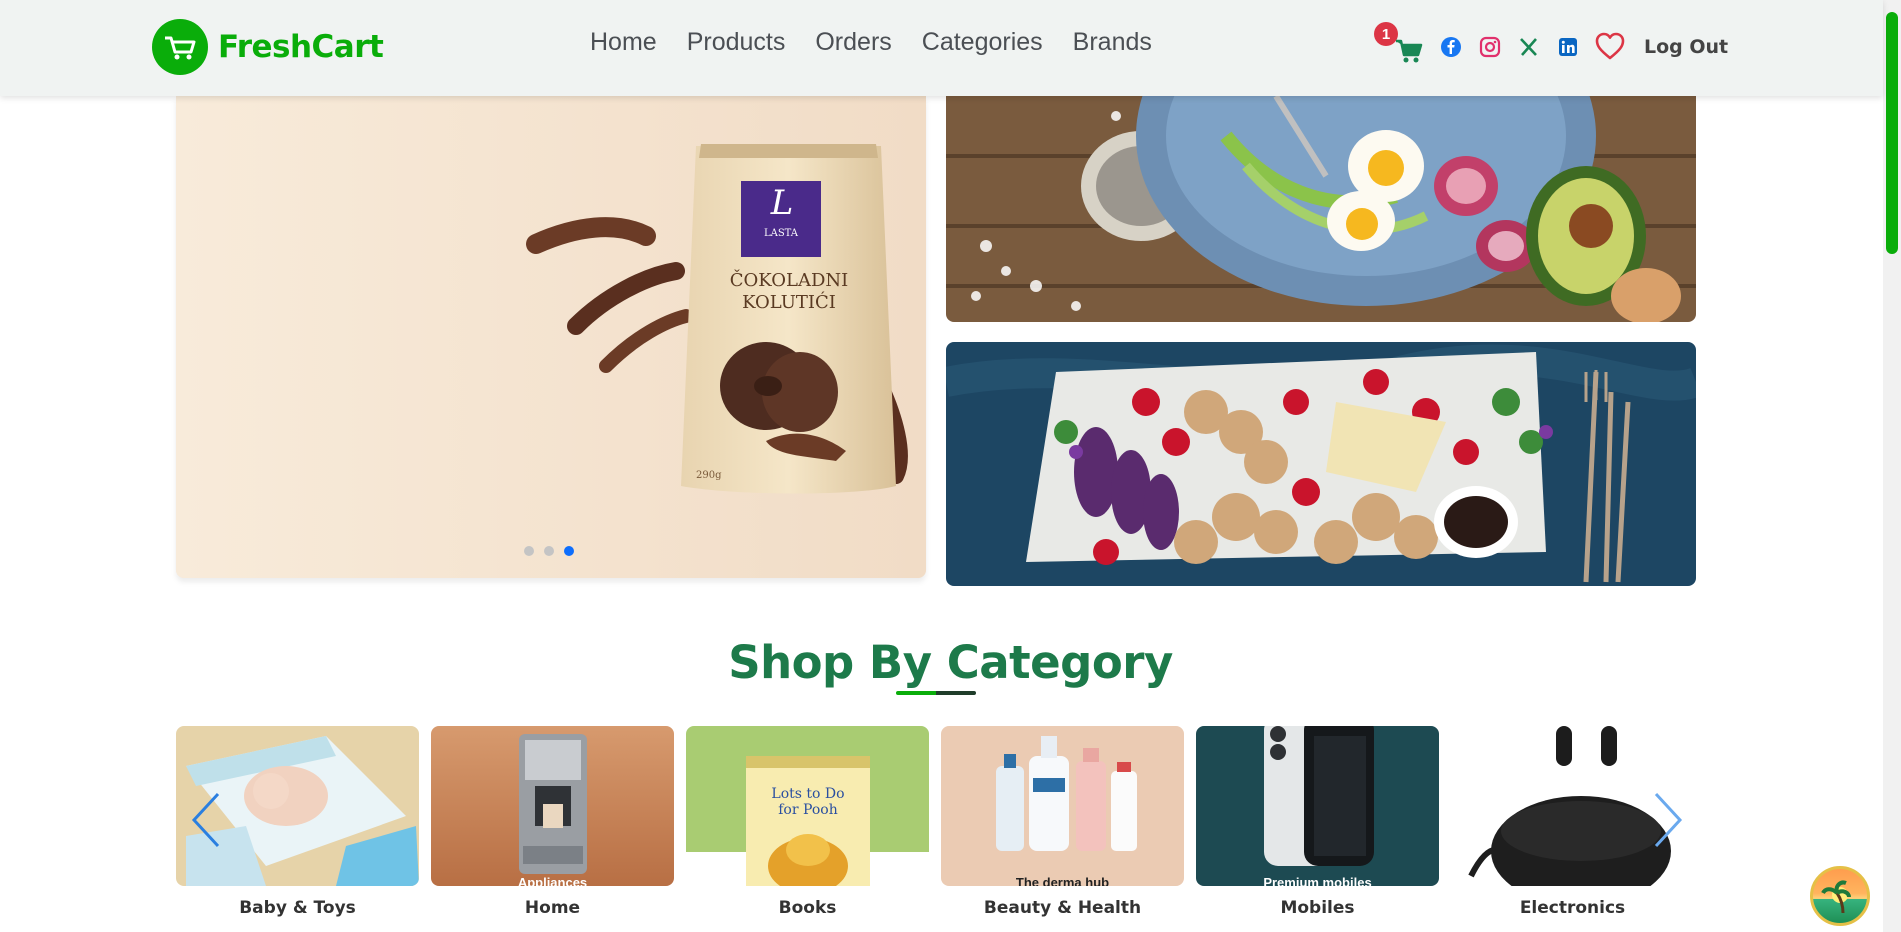 This screenshot has height=932, width=1901. Describe the element at coordinates (807, 794) in the screenshot. I see `svg-text: Lots to Do` at that location.